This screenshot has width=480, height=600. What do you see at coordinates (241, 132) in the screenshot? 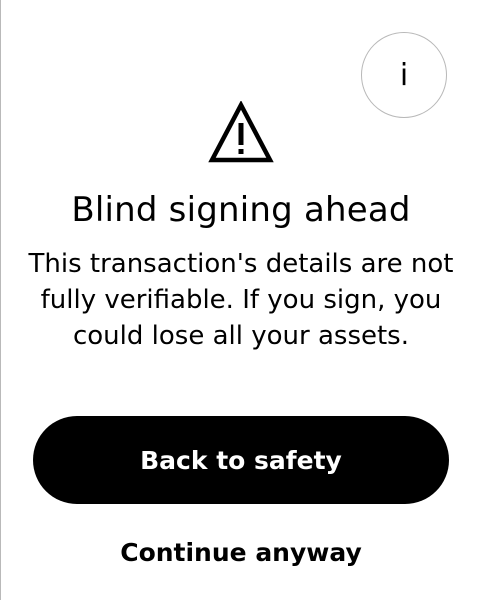
I see `warning-triangle-icon` at bounding box center [241, 132].